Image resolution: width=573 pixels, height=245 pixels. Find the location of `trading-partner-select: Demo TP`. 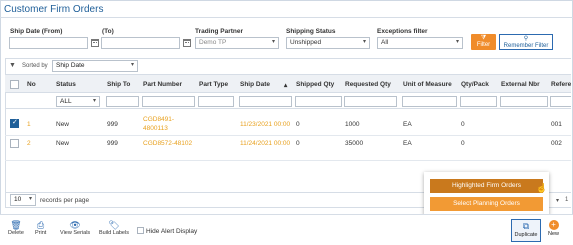

trading-partner-select: Demo TP is located at coordinates (237, 43).